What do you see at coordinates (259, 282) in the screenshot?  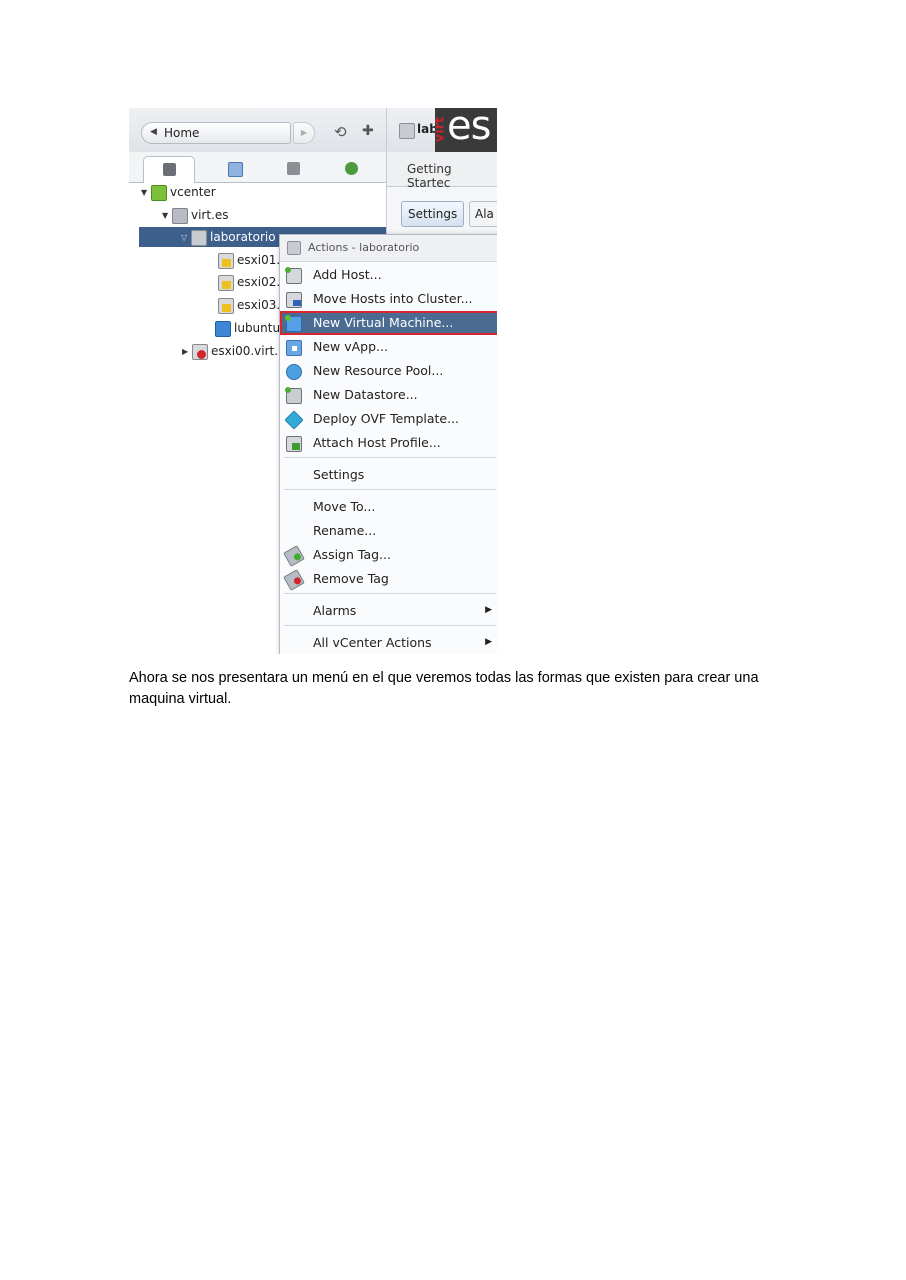 I see `tree-item-label: esxi02.` at bounding box center [259, 282].